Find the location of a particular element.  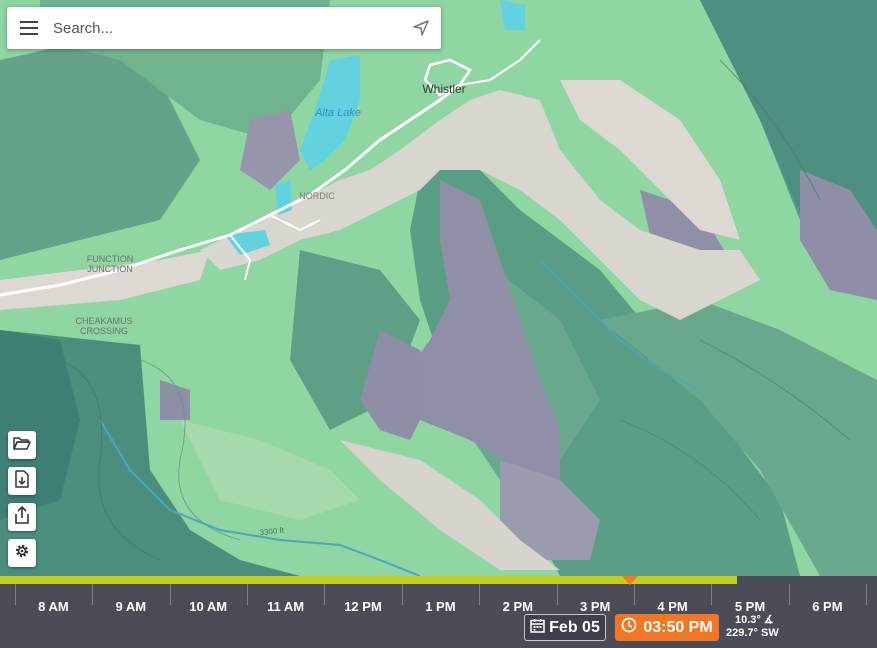

gear-icon is located at coordinates (22, 553).